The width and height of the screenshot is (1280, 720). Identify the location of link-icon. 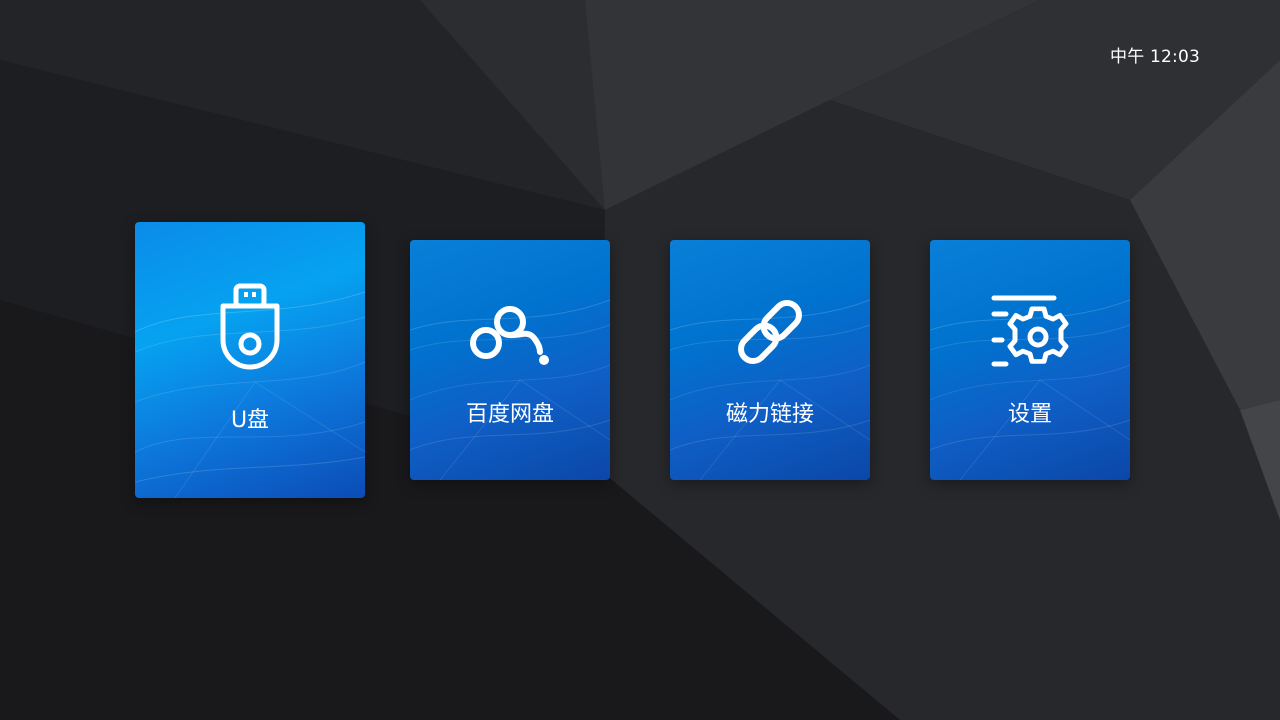
(770, 332).